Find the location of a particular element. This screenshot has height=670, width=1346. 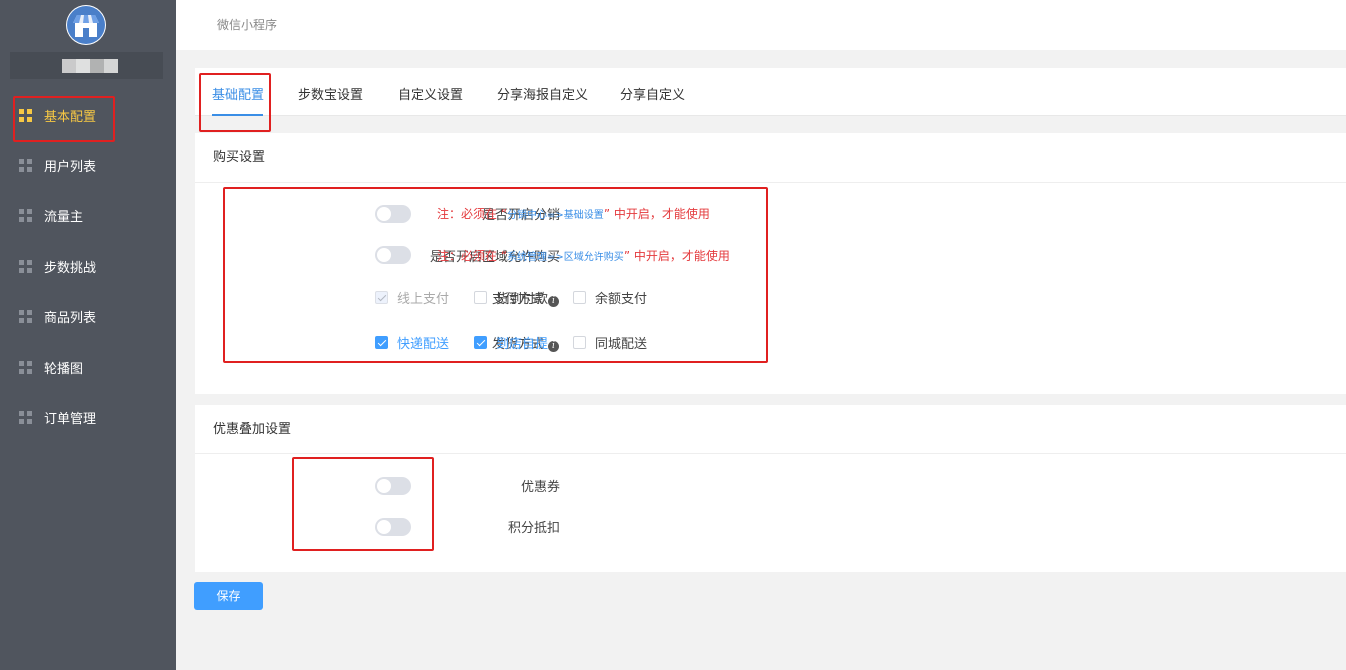

sidebar-item-label: 商品列表 is located at coordinates (70, 318).